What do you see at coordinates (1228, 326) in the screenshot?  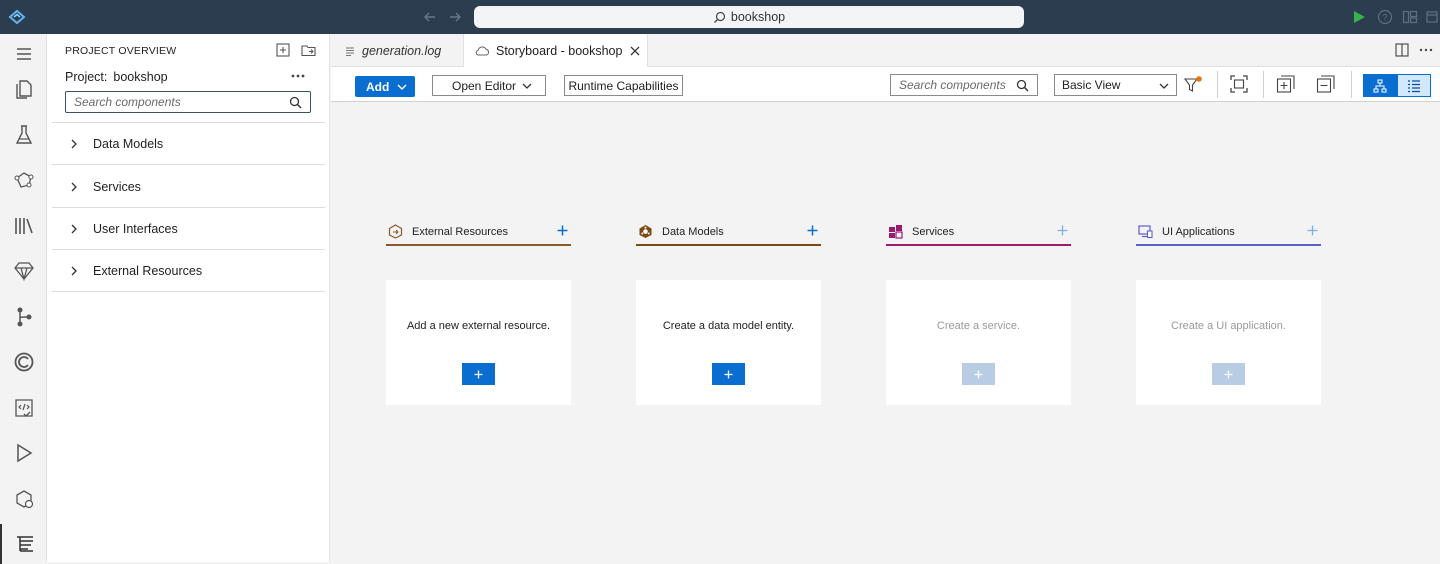 I see `empty-state-text: Create a UI application.` at bounding box center [1228, 326].